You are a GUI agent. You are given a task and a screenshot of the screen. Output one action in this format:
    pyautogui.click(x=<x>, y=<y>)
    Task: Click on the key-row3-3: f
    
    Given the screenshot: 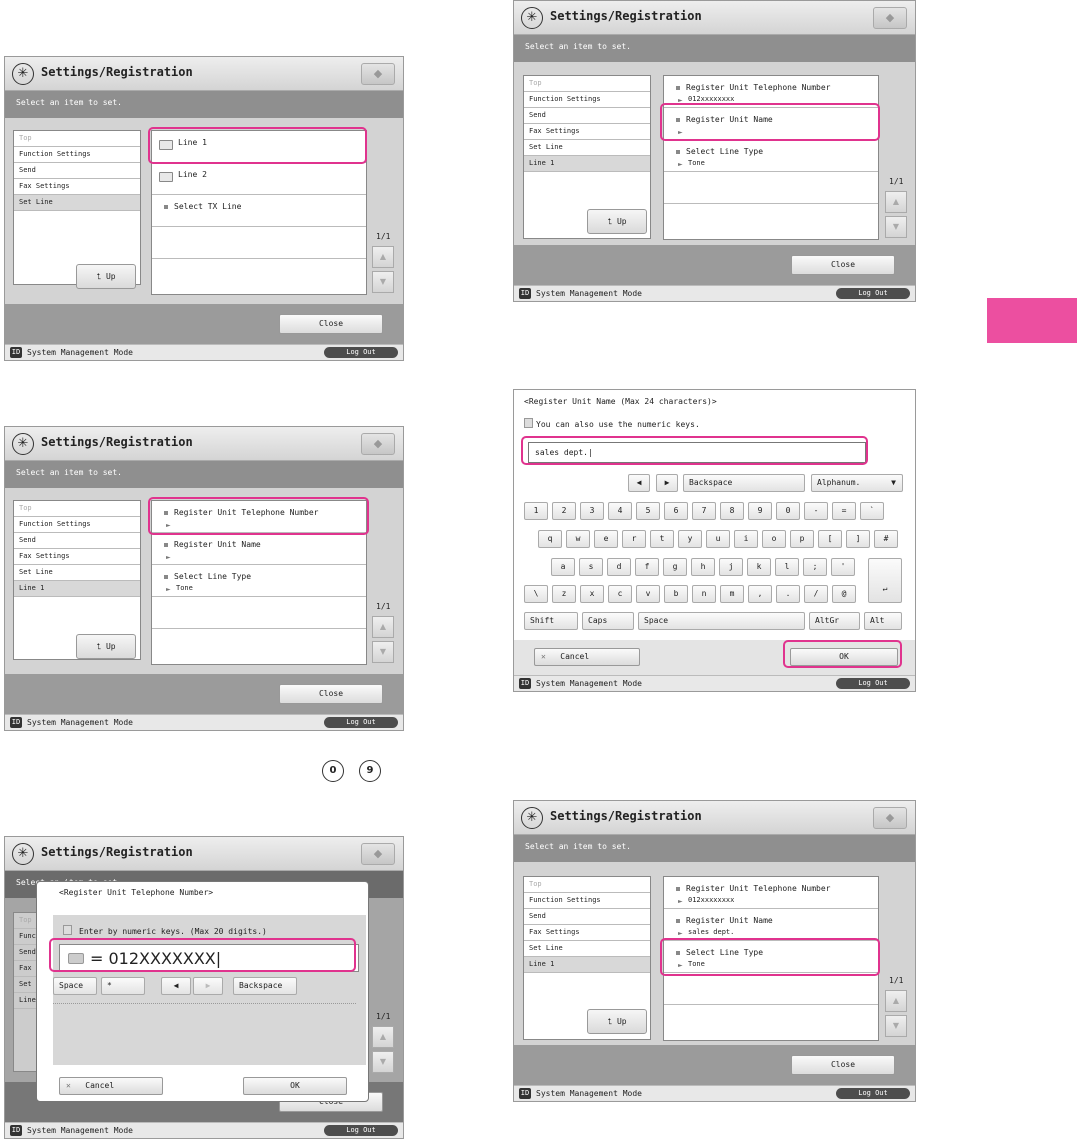 What is the action you would take?
    pyautogui.click(x=647, y=567)
    